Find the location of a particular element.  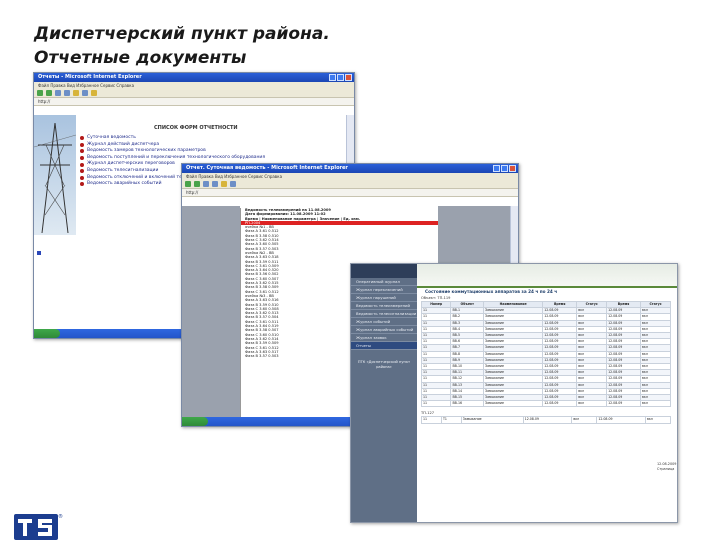

report-link: Суточная ведомость is located at coordinates (190, 138).